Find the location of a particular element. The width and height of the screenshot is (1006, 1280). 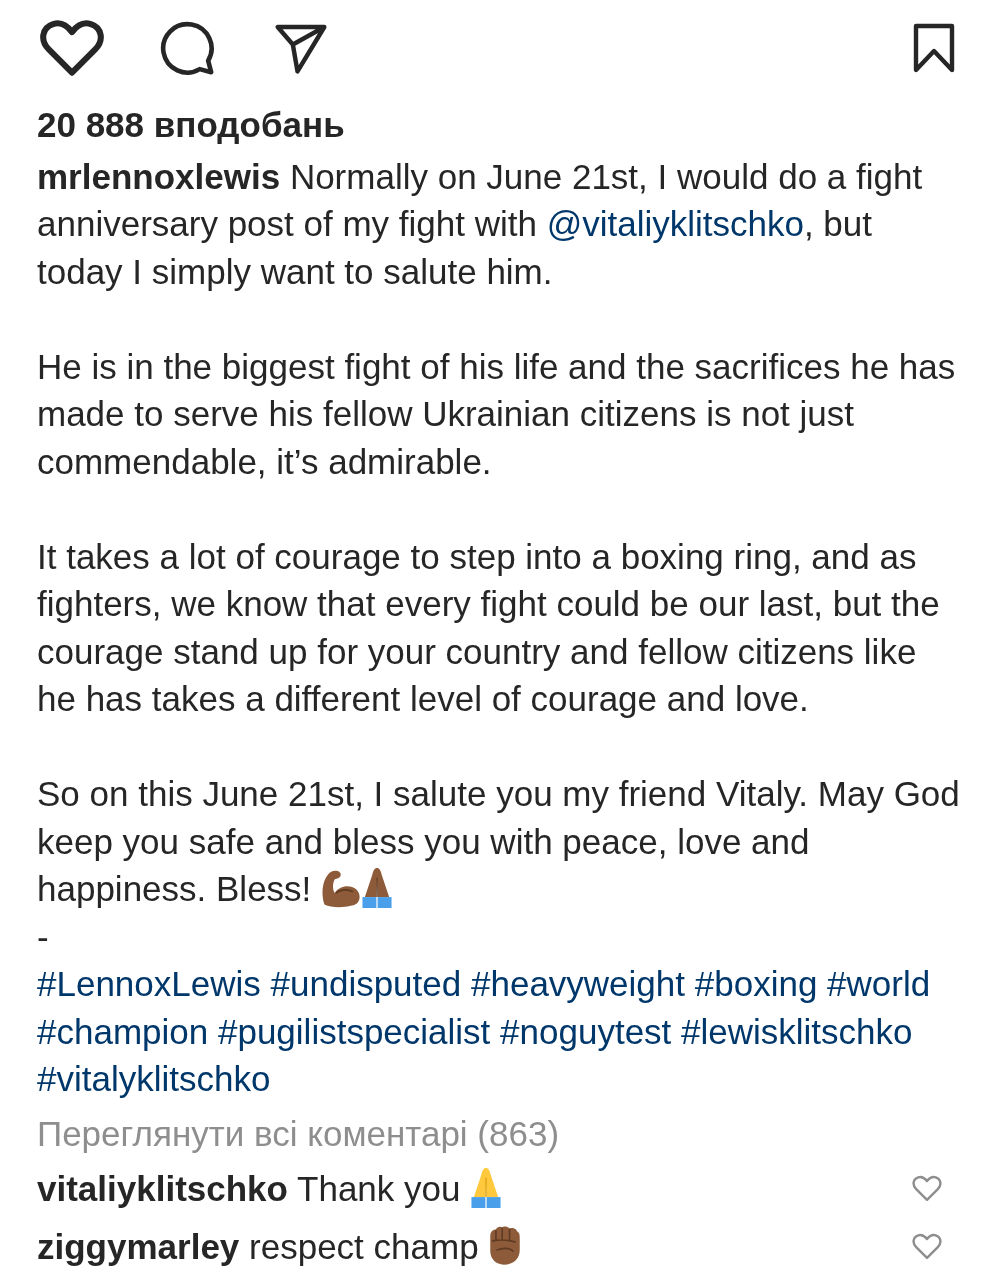

hashtag-link: #noguytest is located at coordinates (586, 1031).